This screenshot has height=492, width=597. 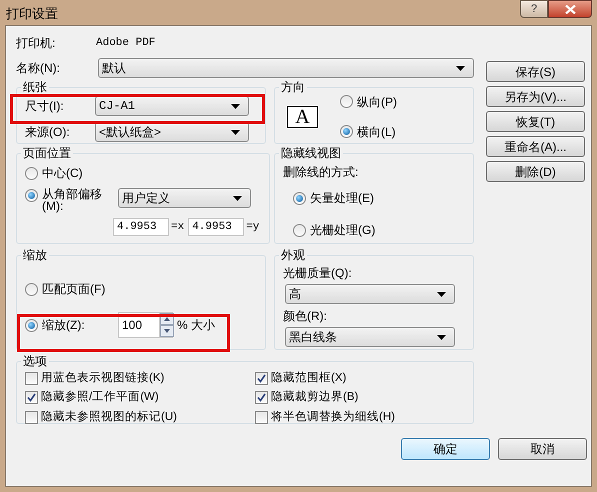 I want to click on dropdown: 黑白线条, so click(x=370, y=337).